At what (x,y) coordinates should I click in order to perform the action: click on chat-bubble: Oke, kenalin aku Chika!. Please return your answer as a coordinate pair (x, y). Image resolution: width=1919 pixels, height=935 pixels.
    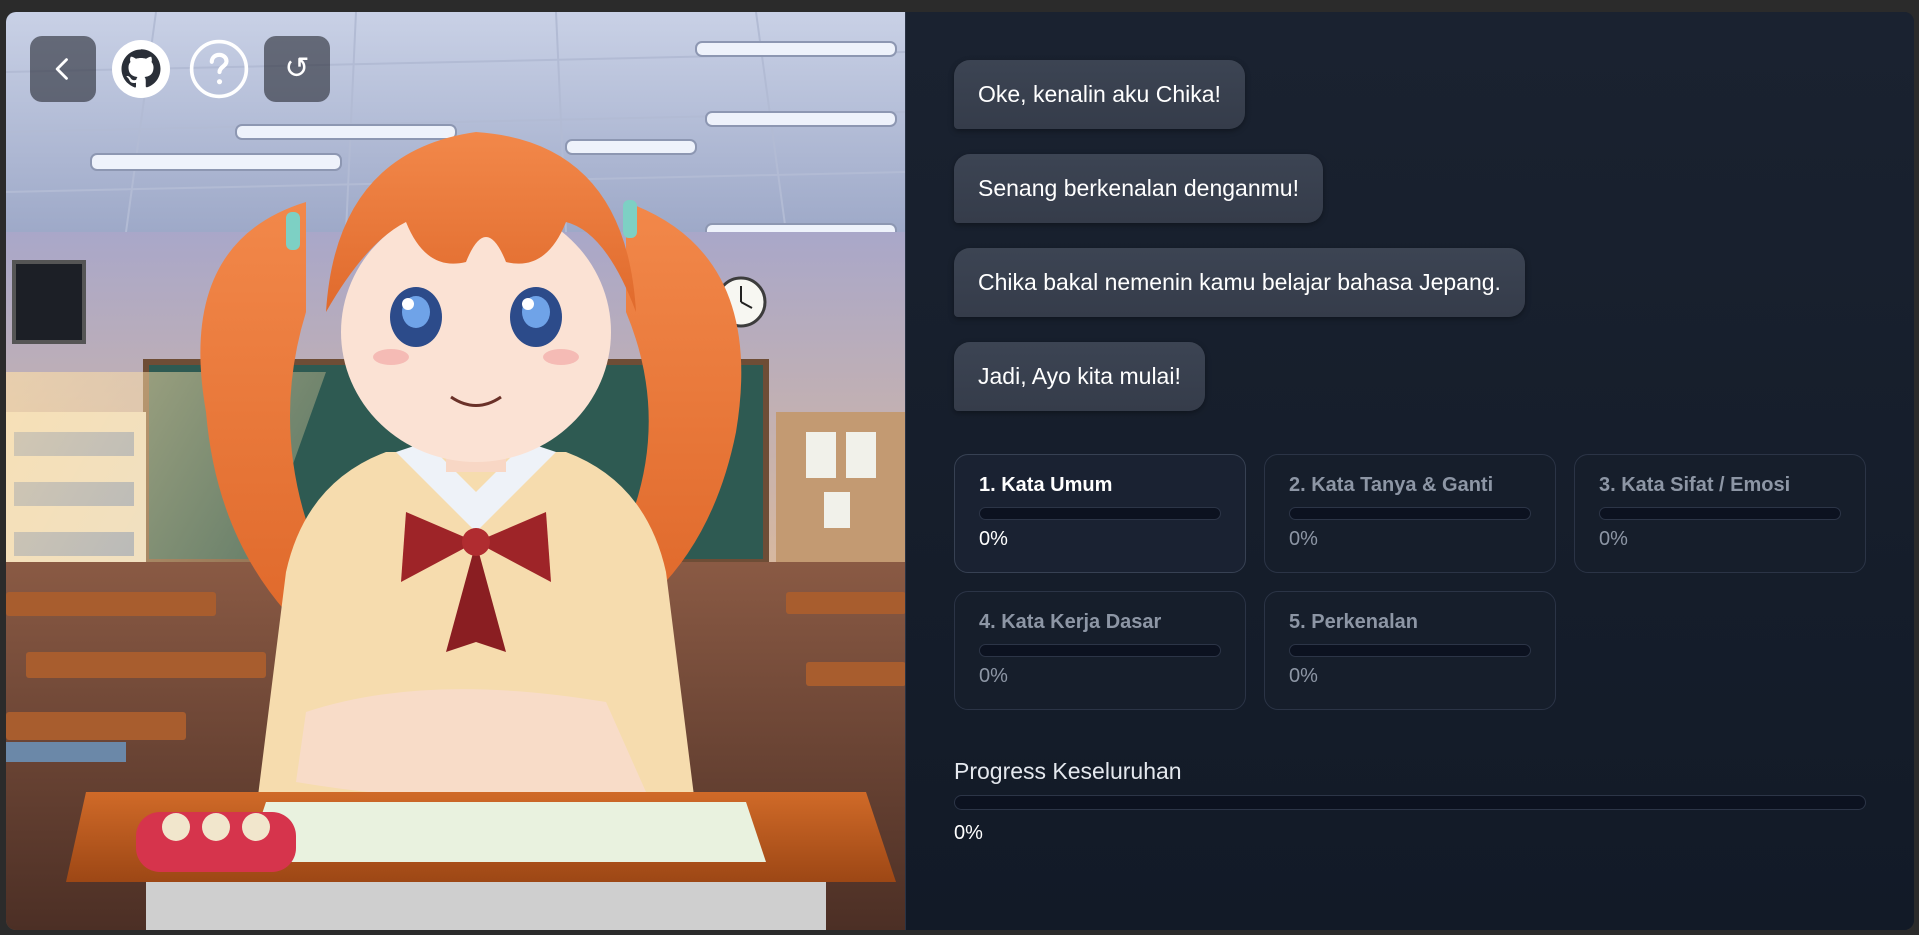
    Looking at the image, I should click on (1099, 94).